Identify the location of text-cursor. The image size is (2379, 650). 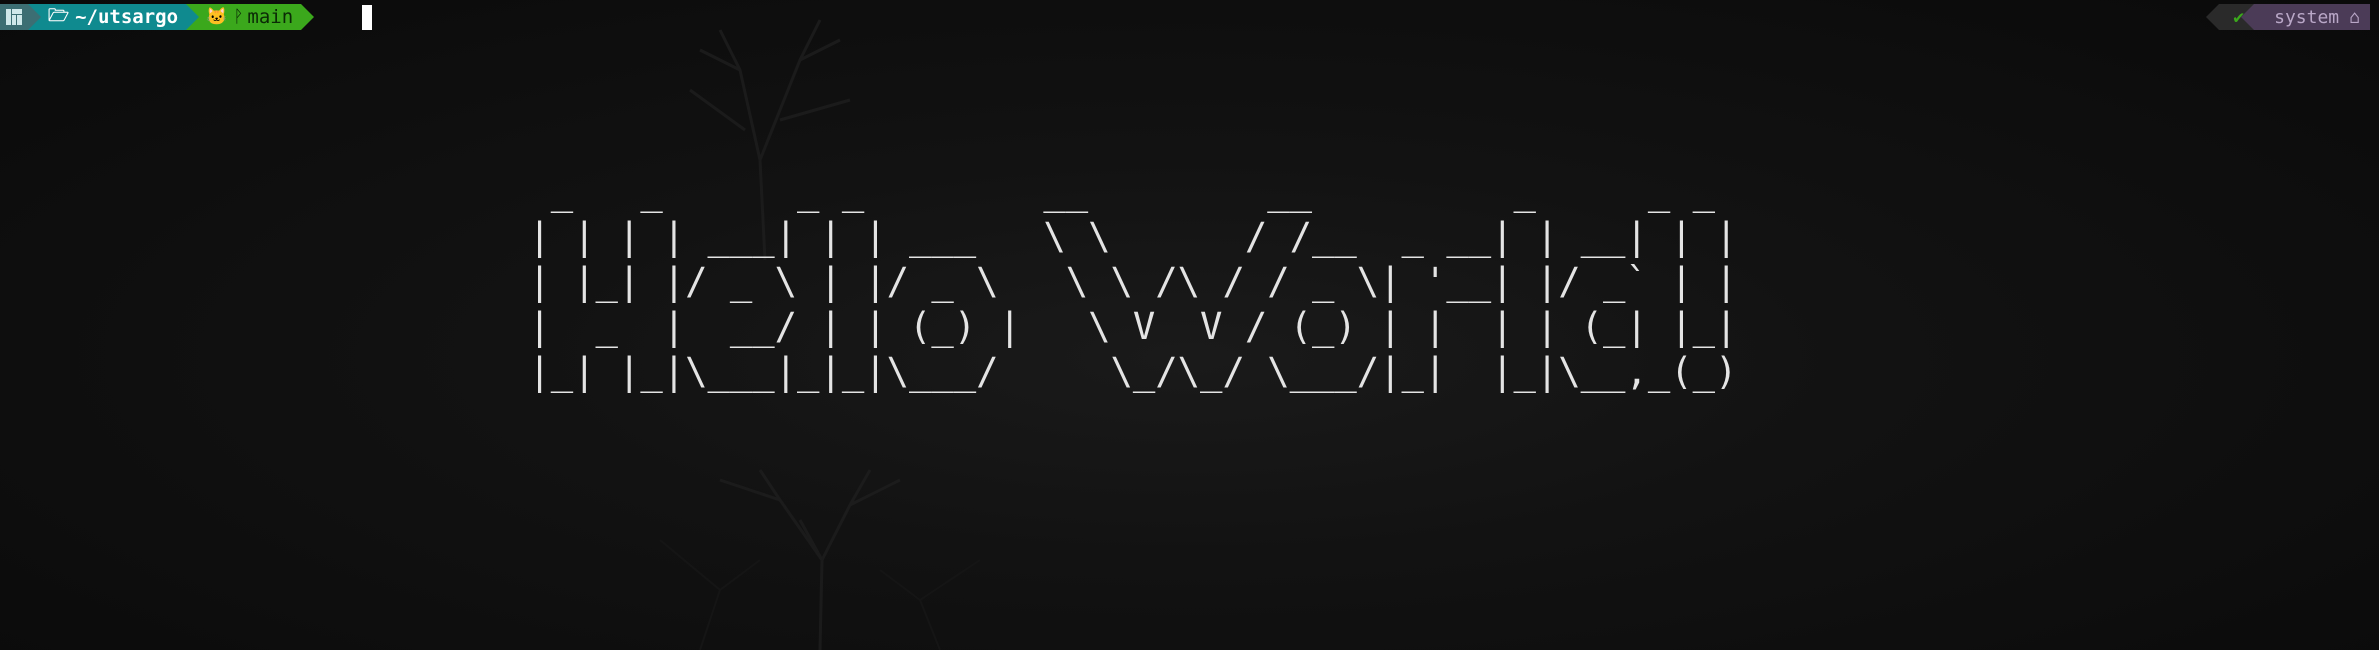
(367, 17).